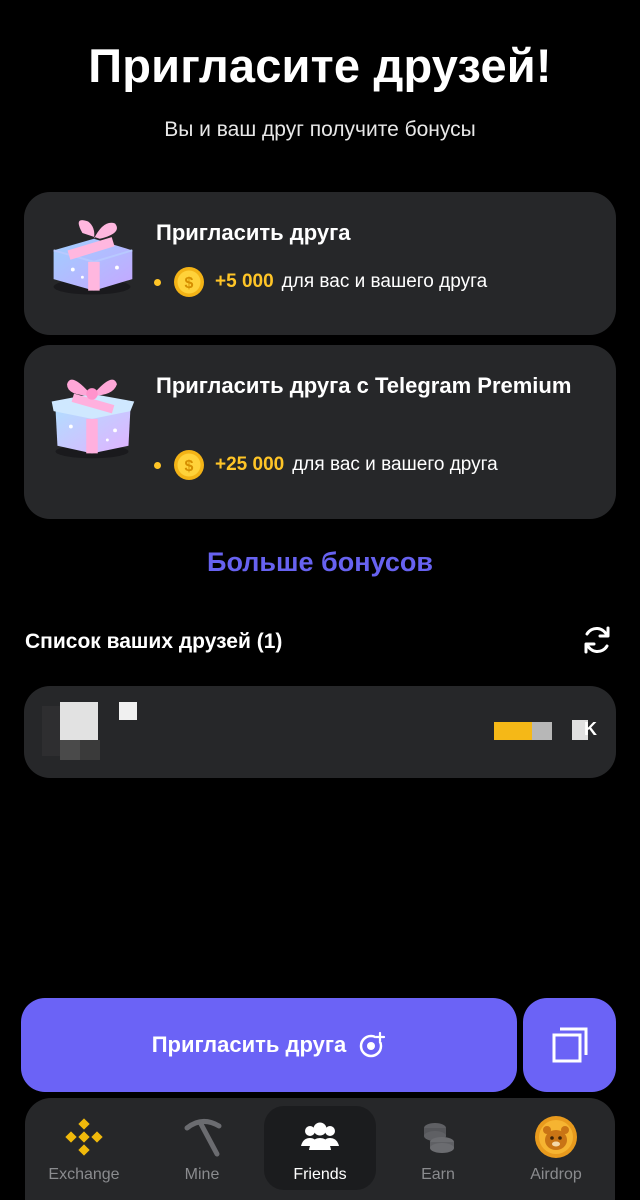  I want to click on copy-link-button, so click(569, 1045).